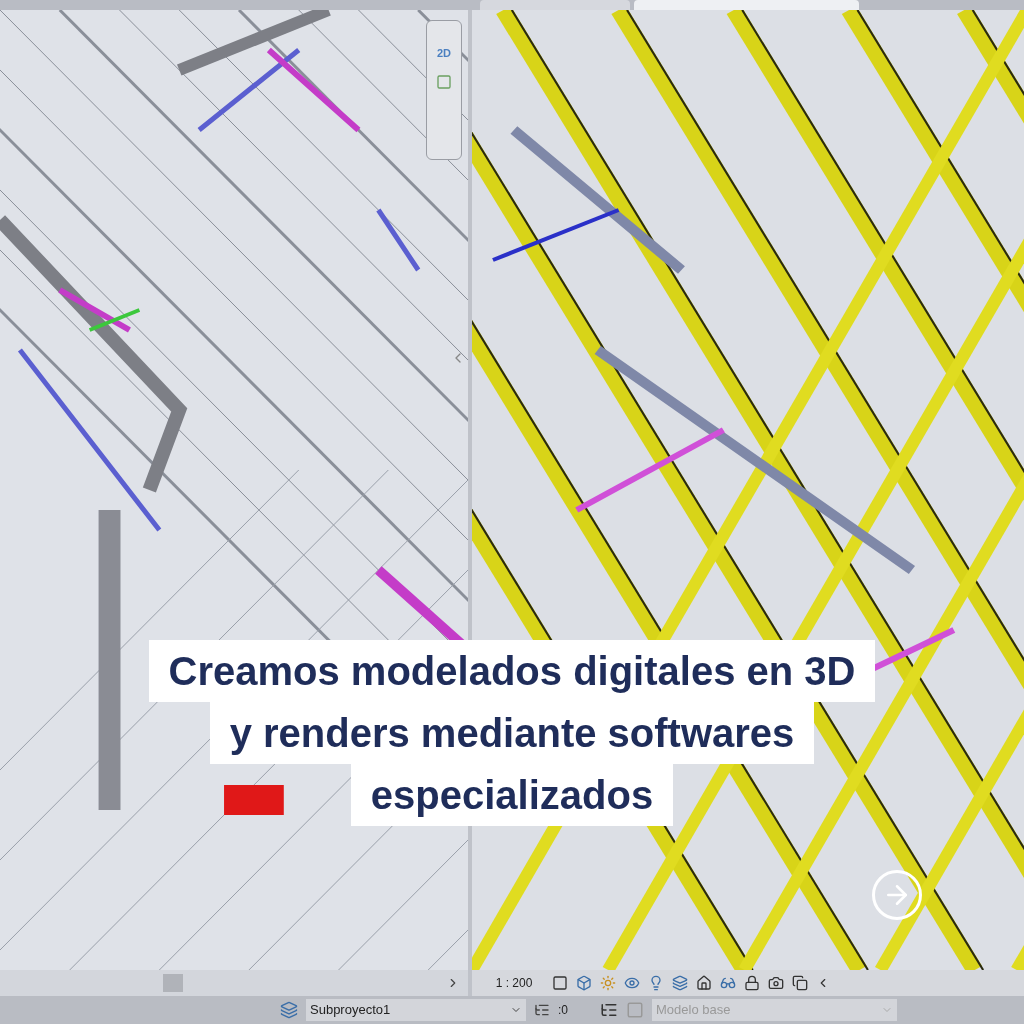 The image size is (1024, 1024). I want to click on sun-icon, so click(608, 983).